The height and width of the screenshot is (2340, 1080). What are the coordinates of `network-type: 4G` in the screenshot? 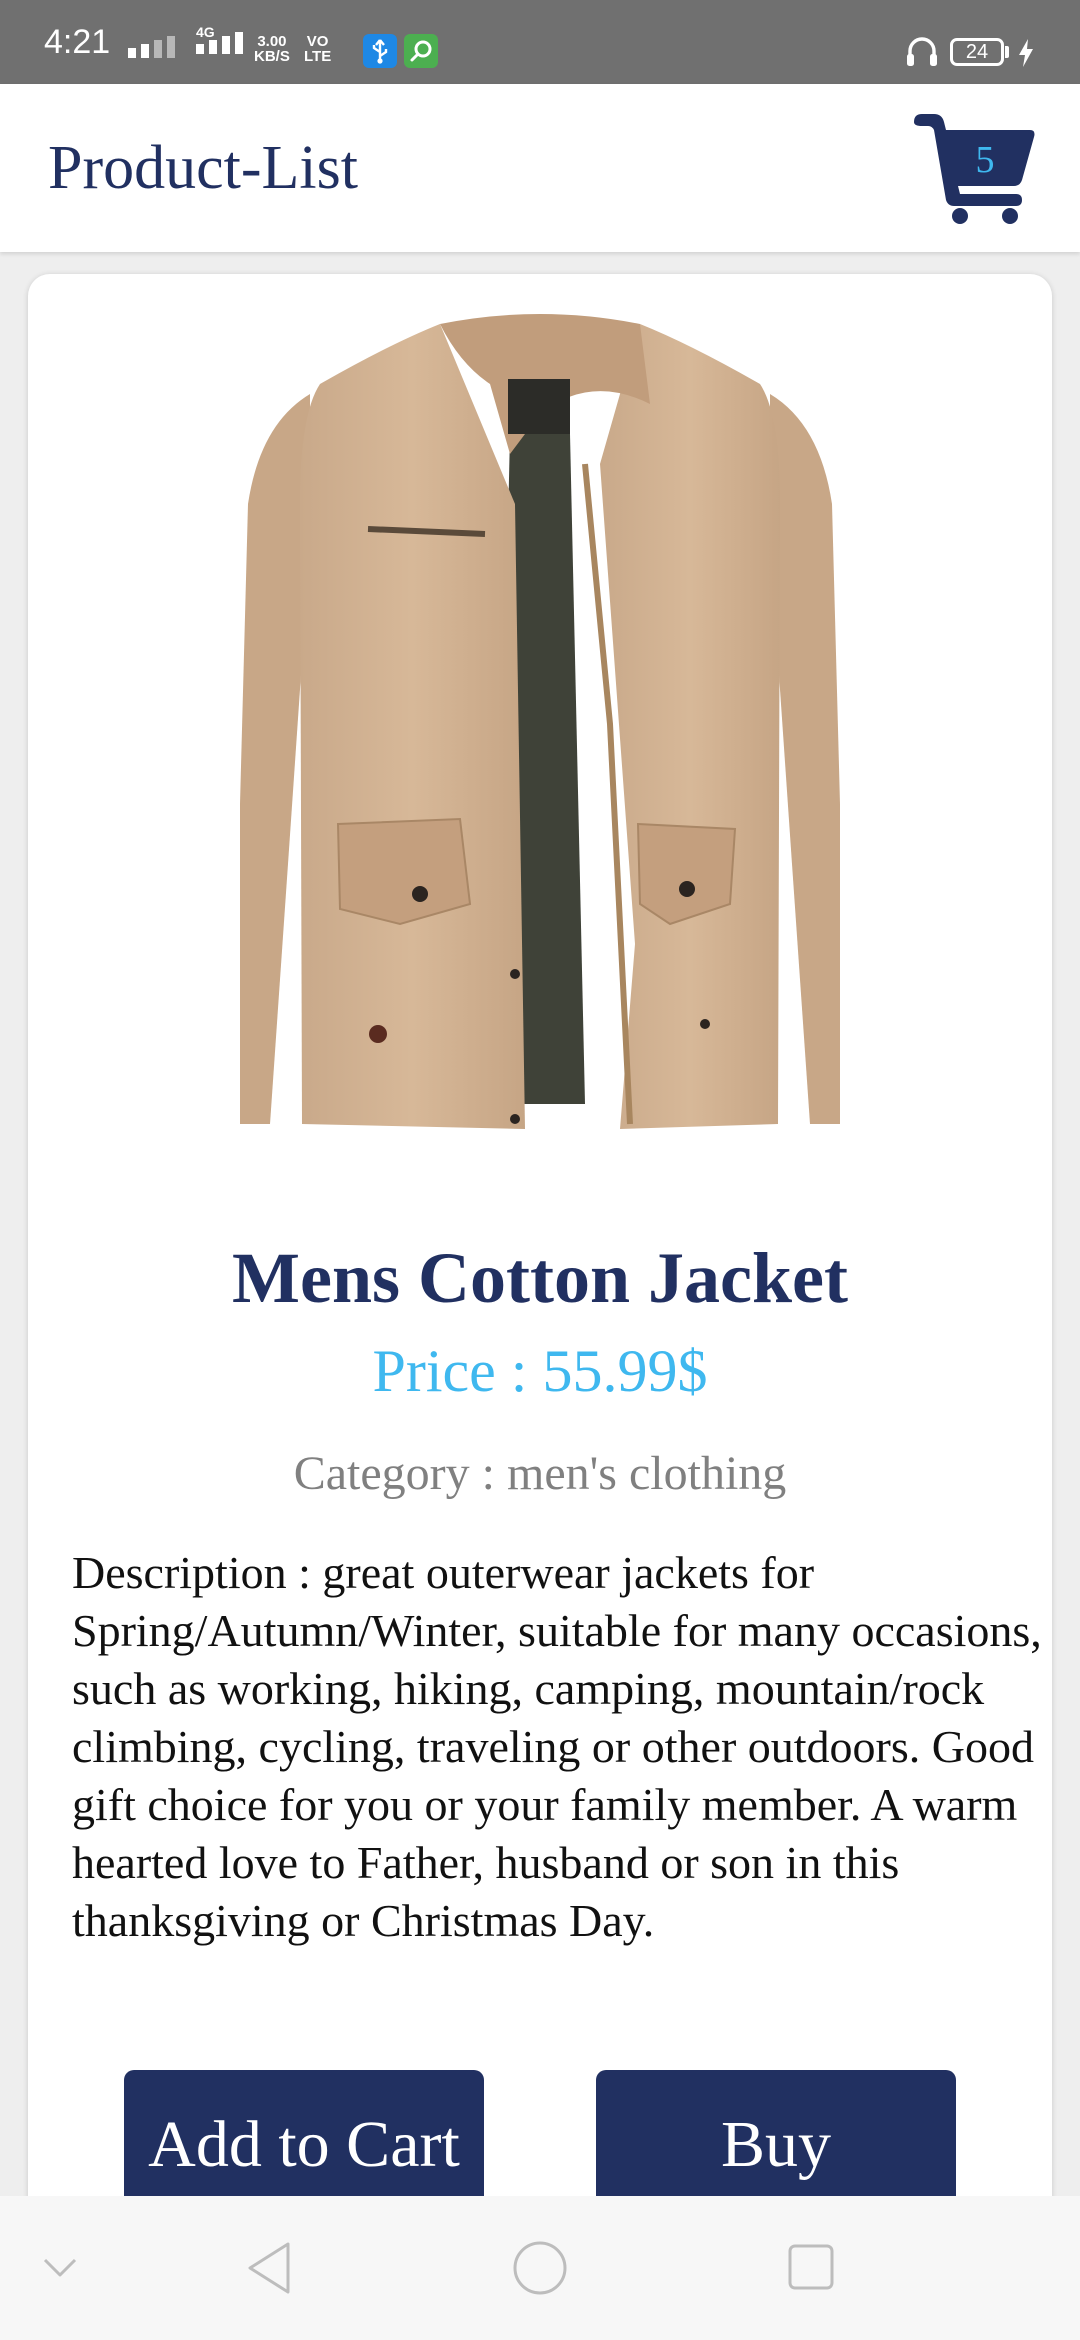 It's located at (205, 32).